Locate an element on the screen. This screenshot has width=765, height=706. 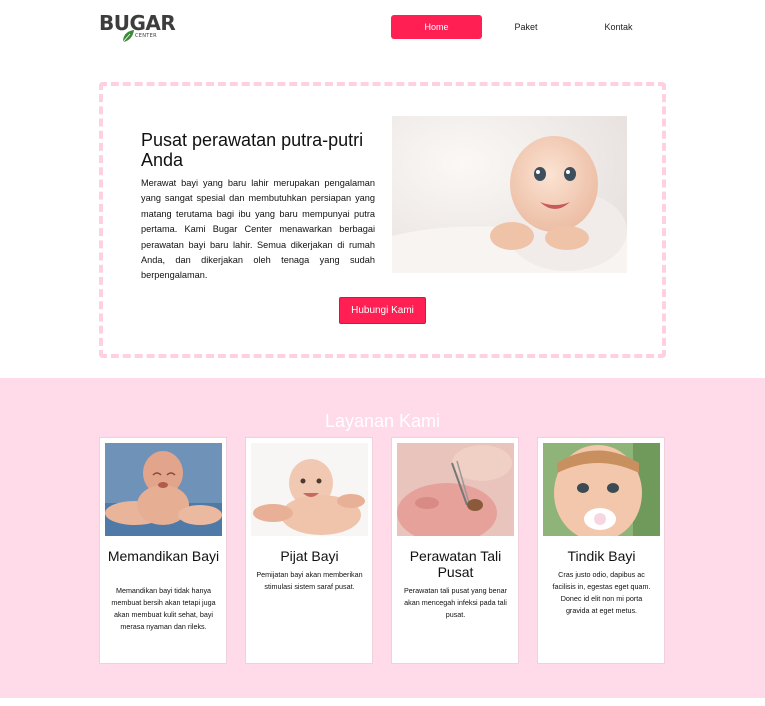
nav-kontak: Kontak is located at coordinates (618, 27).